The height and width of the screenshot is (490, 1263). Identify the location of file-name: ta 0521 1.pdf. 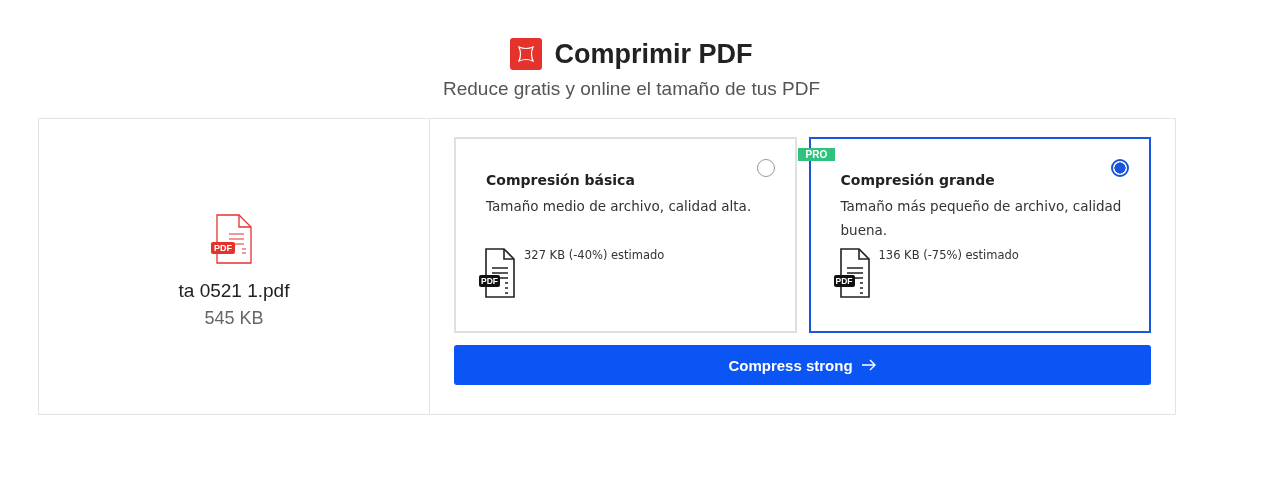
(234, 291).